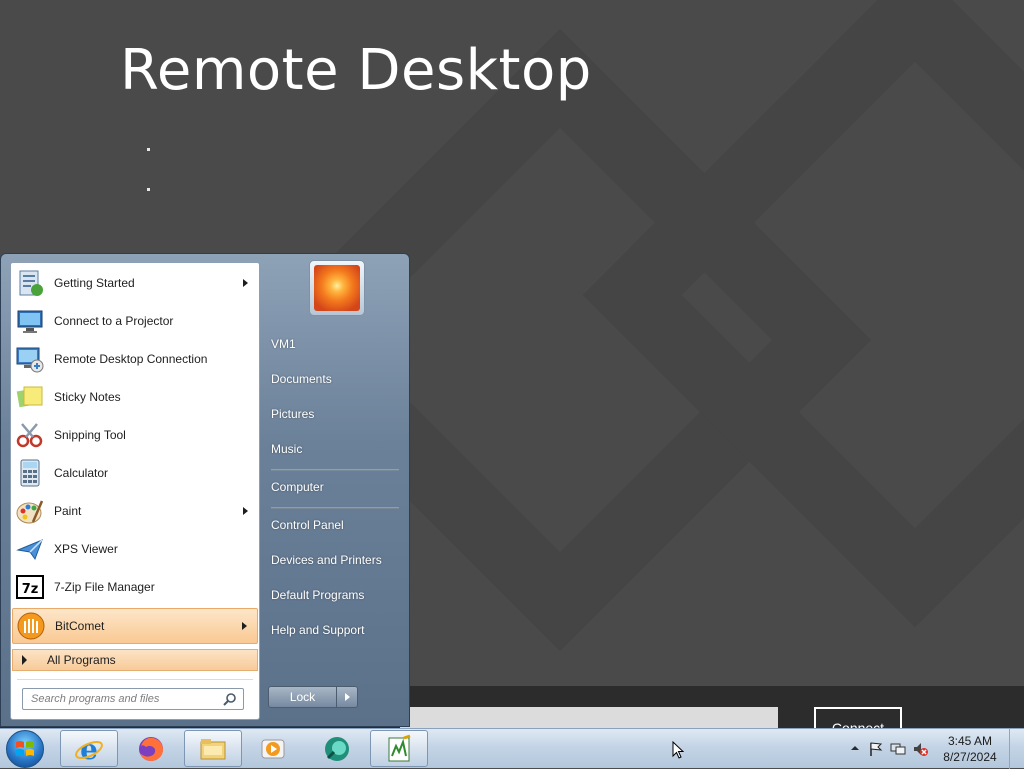 The width and height of the screenshot is (1024, 769). I want to click on media-player-icon, so click(273, 748).